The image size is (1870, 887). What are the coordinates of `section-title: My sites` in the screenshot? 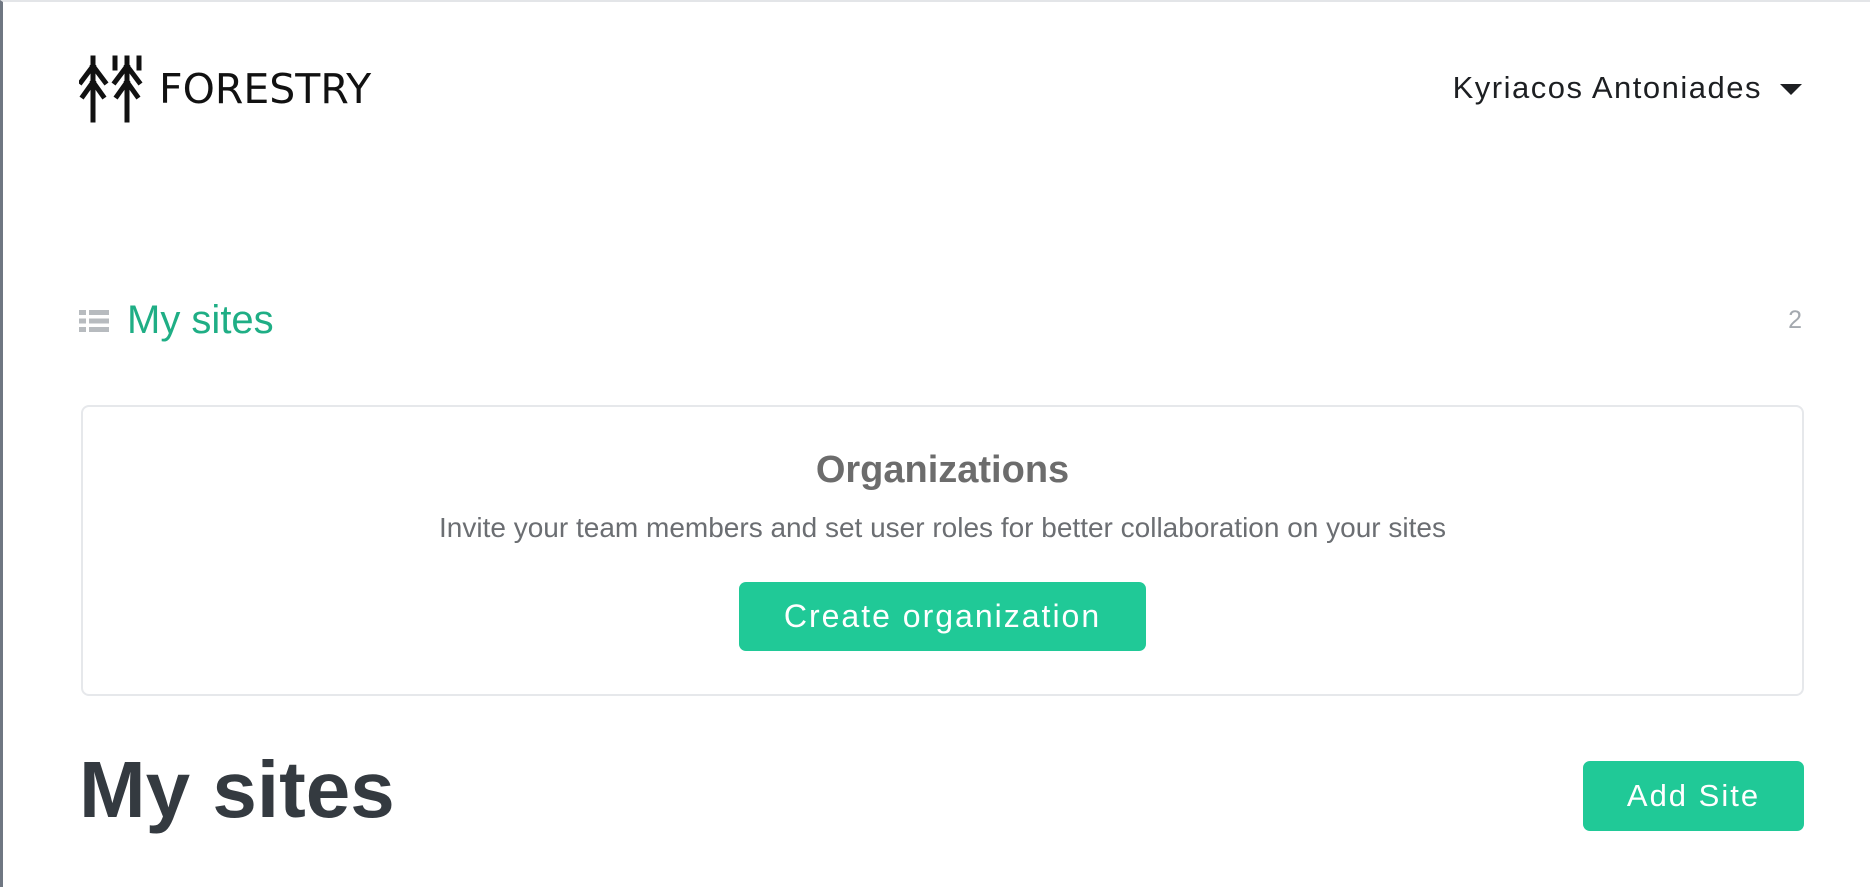 It's located at (200, 320).